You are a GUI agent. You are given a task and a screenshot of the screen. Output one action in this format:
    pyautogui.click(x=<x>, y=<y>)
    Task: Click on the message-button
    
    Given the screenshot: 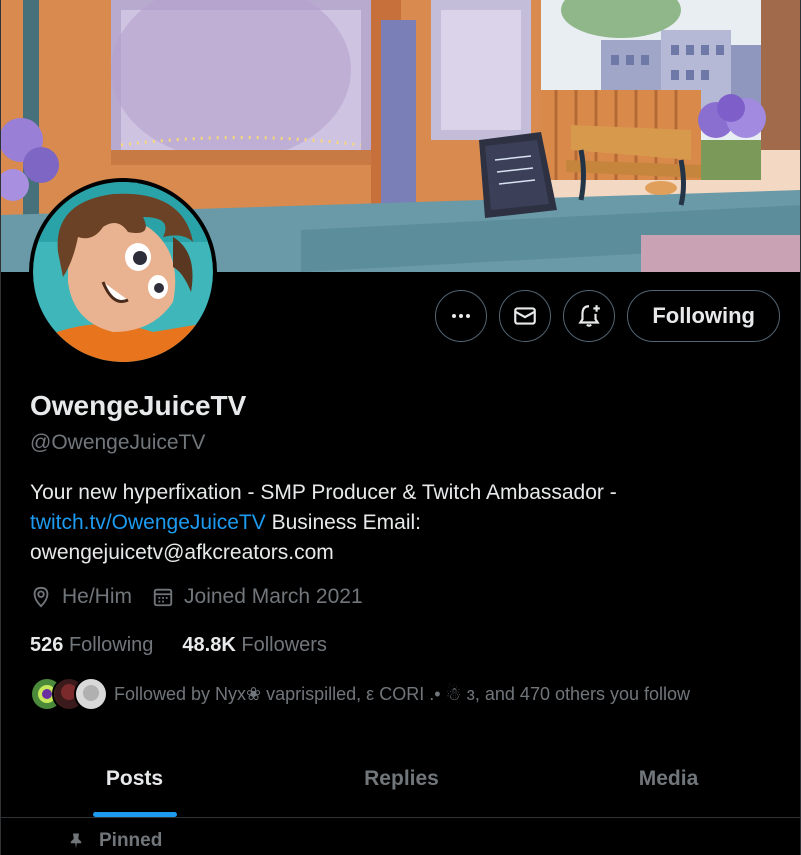 What is the action you would take?
    pyautogui.click(x=525, y=316)
    